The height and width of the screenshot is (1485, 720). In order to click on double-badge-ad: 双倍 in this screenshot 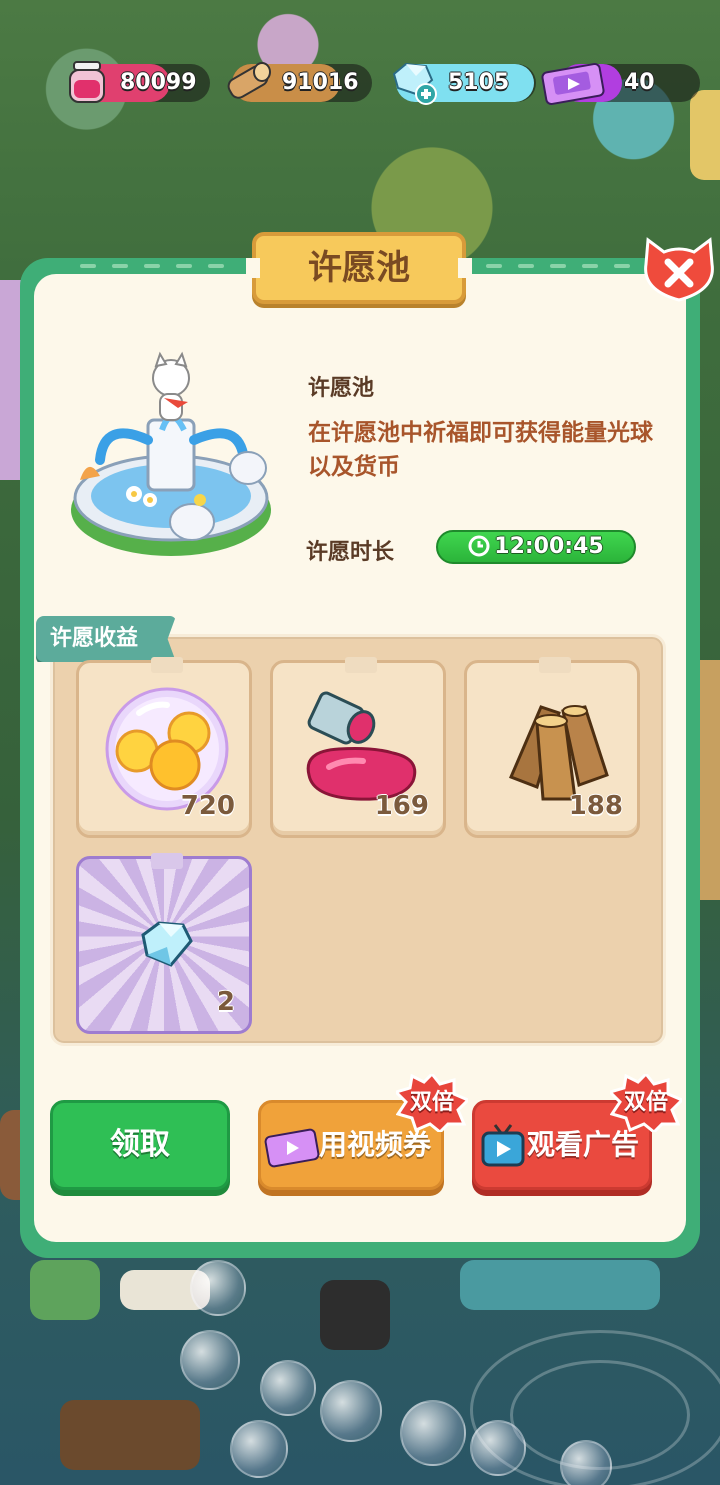, I will do `click(646, 1103)`.